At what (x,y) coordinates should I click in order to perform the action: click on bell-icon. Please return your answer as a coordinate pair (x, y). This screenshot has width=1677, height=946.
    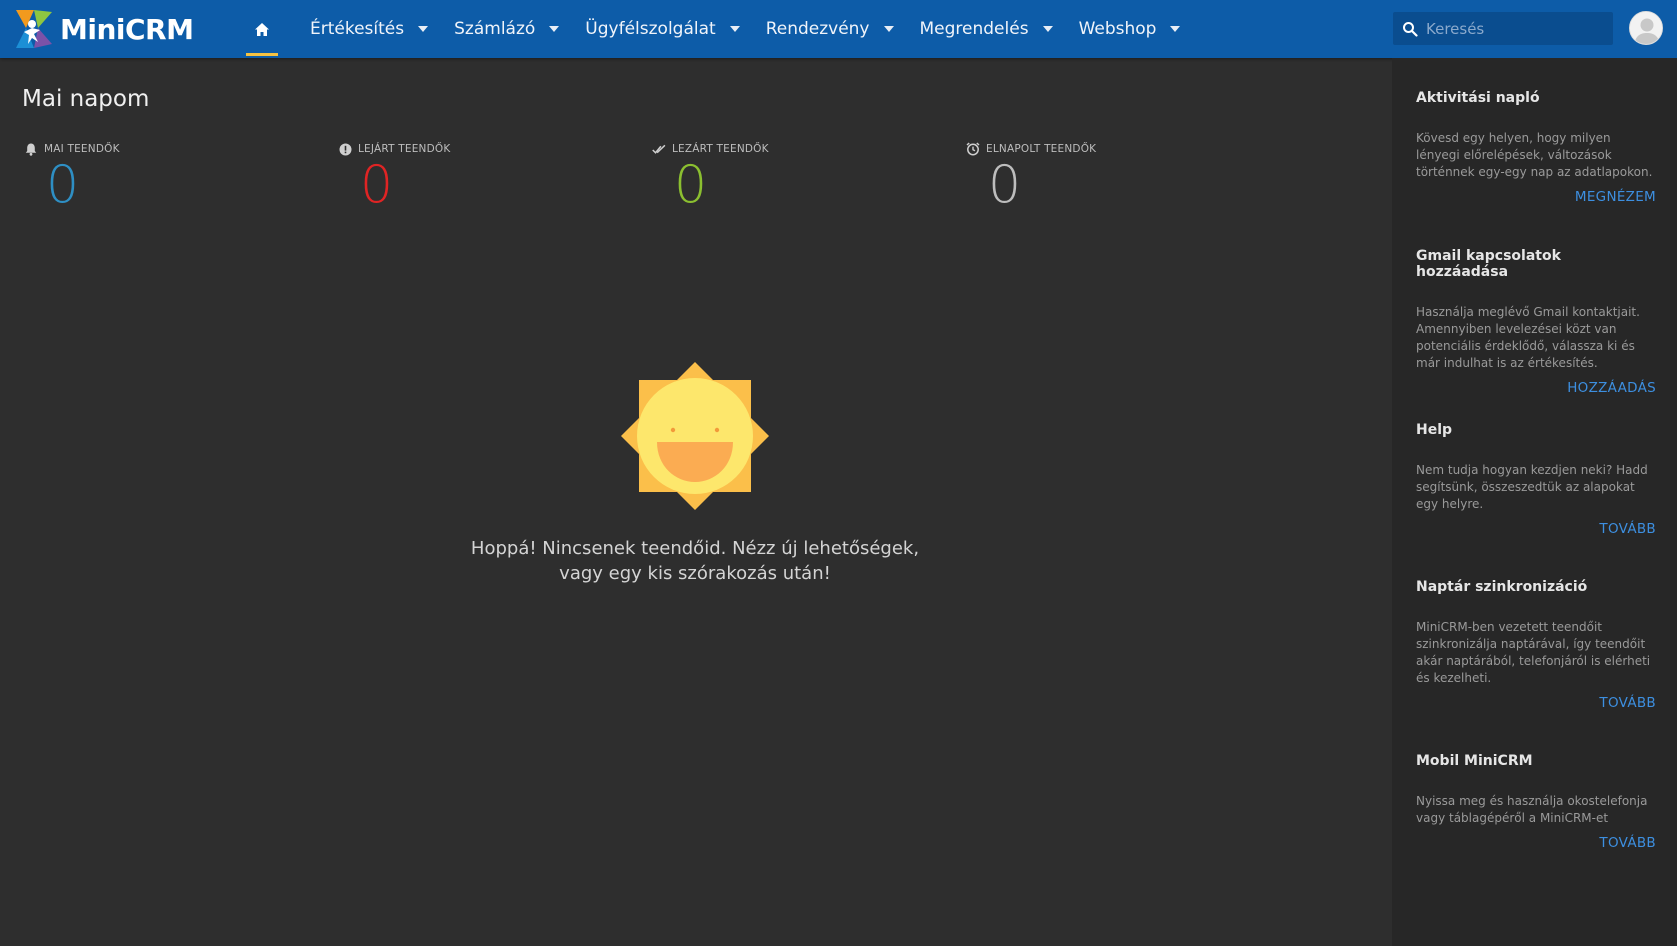
    Looking at the image, I should click on (31, 149).